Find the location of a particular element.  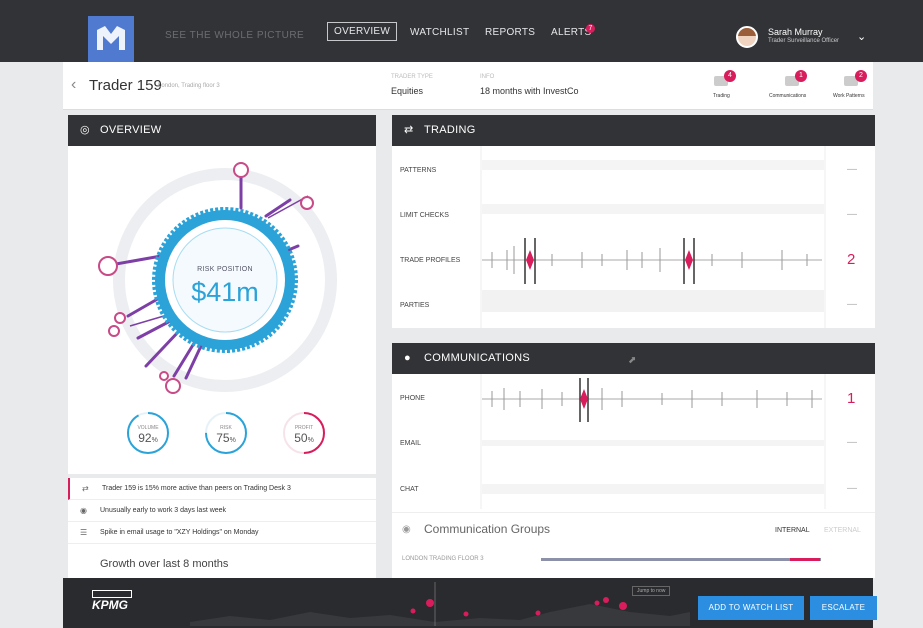

mouse-cursor-icon: ⬈ is located at coordinates (632, 360).